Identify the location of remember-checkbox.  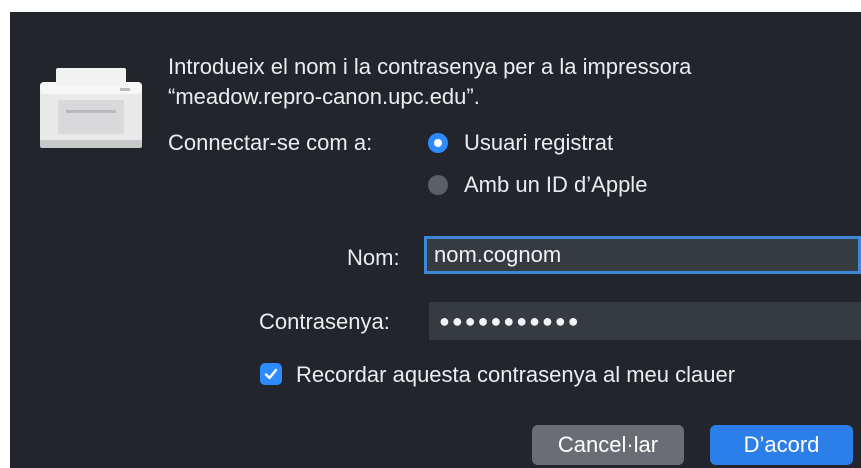
(271, 374).